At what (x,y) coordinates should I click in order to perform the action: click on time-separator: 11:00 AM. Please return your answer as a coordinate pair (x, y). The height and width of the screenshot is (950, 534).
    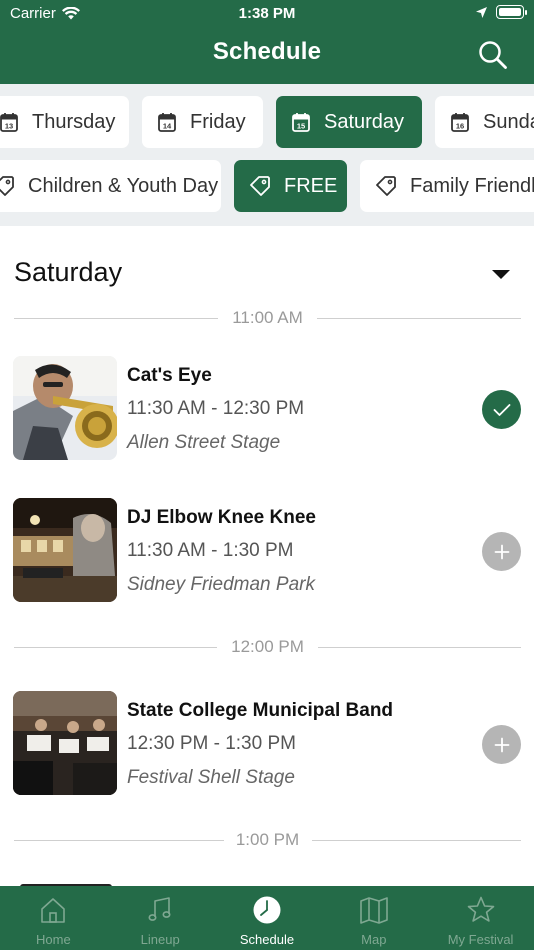
    Looking at the image, I should click on (267, 318).